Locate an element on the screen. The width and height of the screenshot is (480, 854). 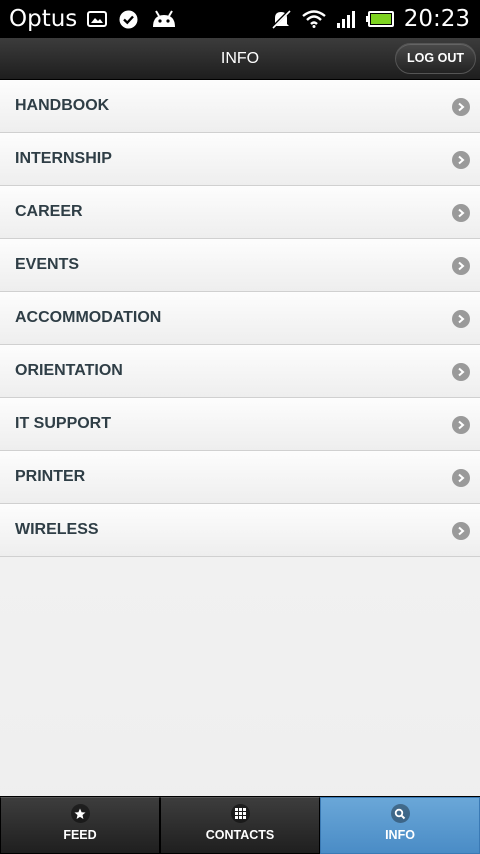
list-item-accommodation: ACCOMMODATION is located at coordinates (240, 318).